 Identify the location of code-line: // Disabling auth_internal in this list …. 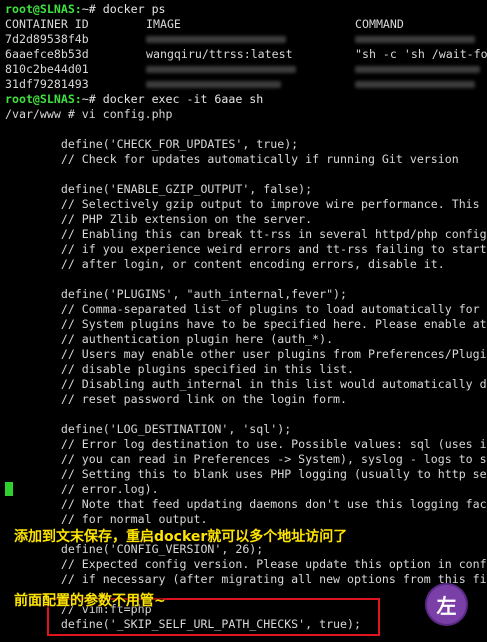
(246, 384).